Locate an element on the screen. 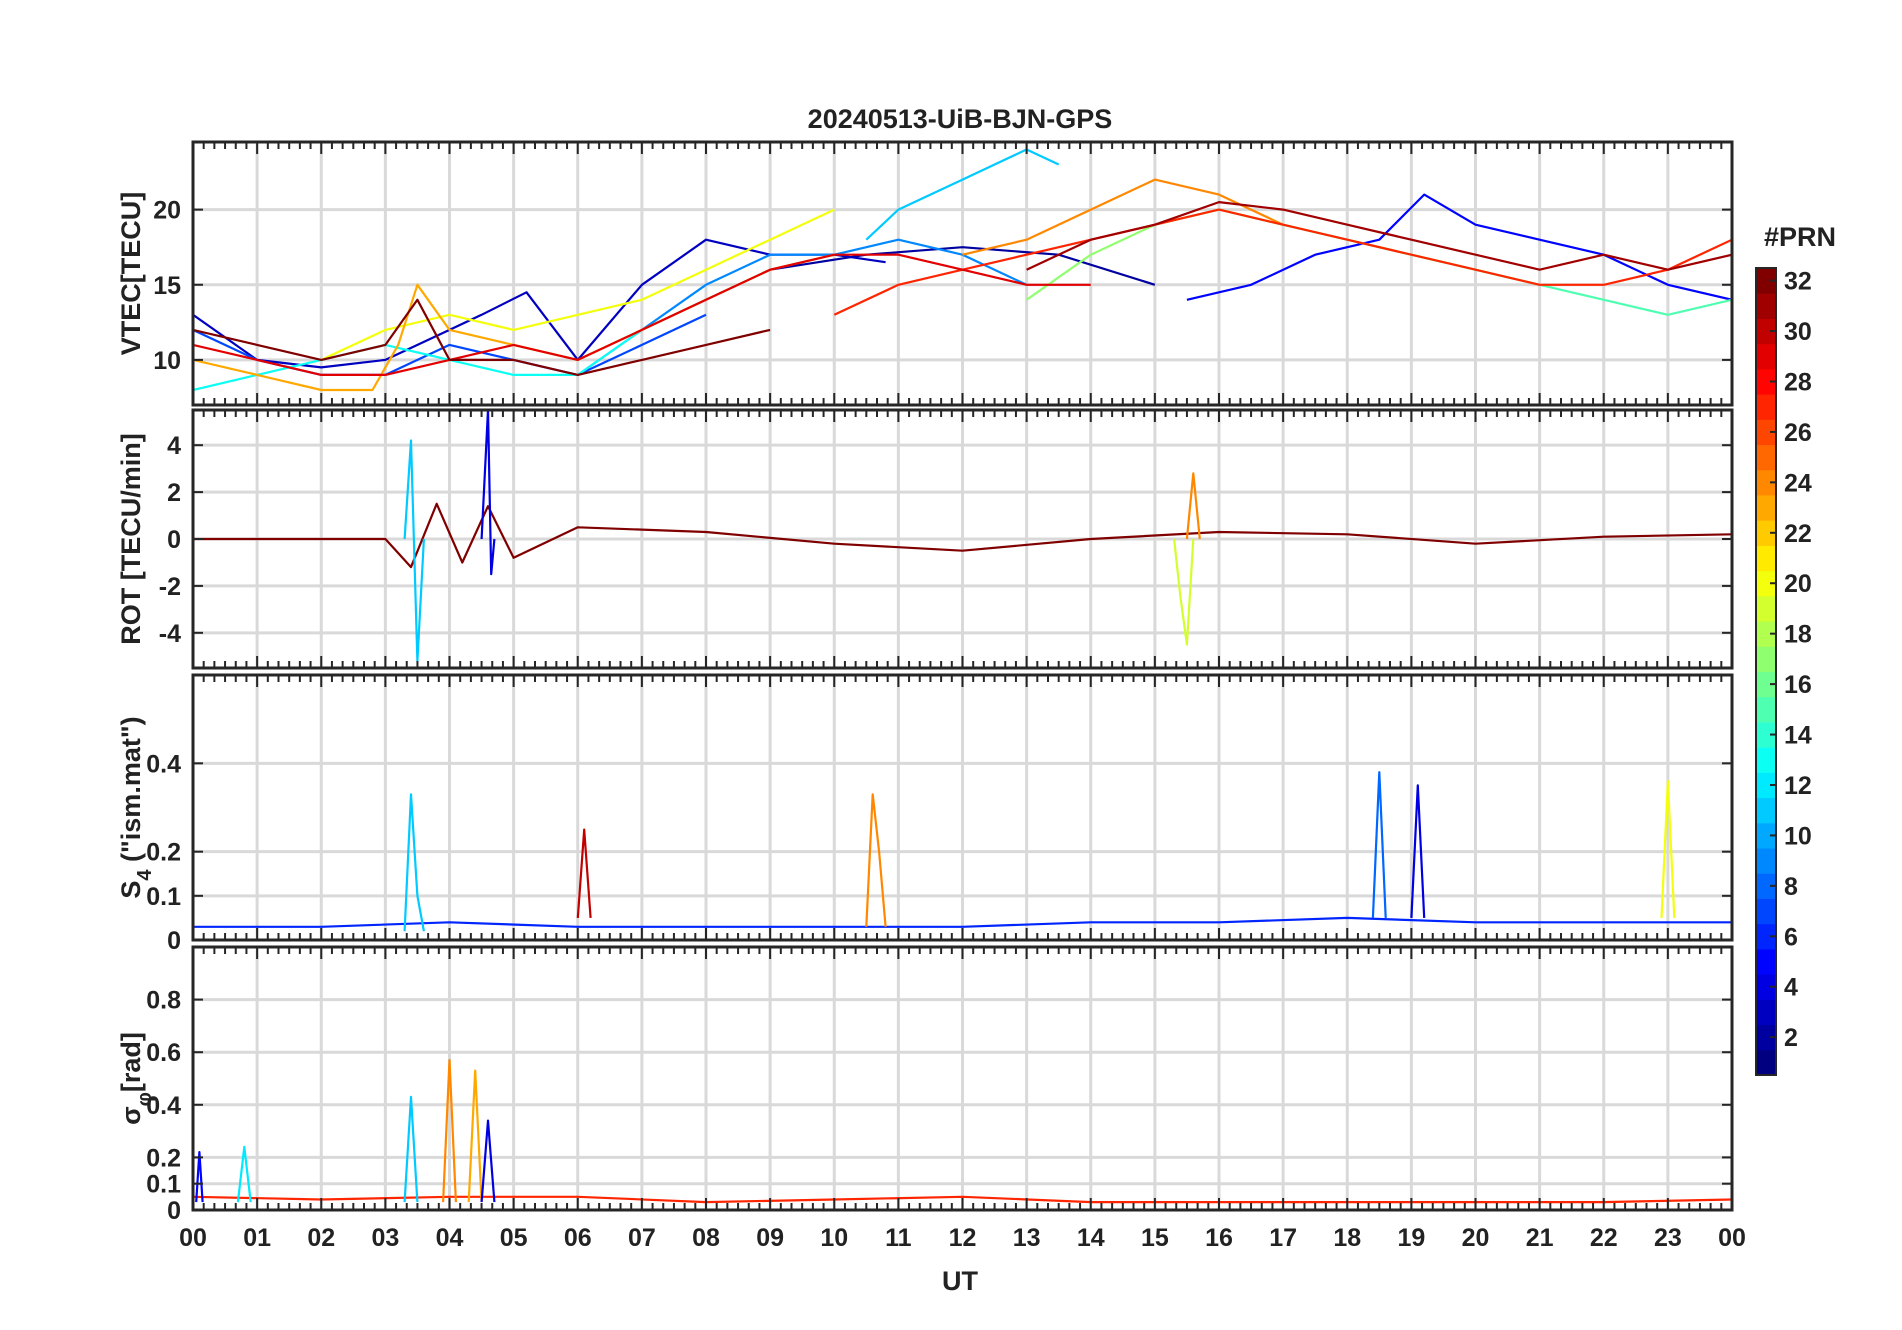 The image size is (1902, 1330). x-tick-label: 01 is located at coordinates (257, 1238).